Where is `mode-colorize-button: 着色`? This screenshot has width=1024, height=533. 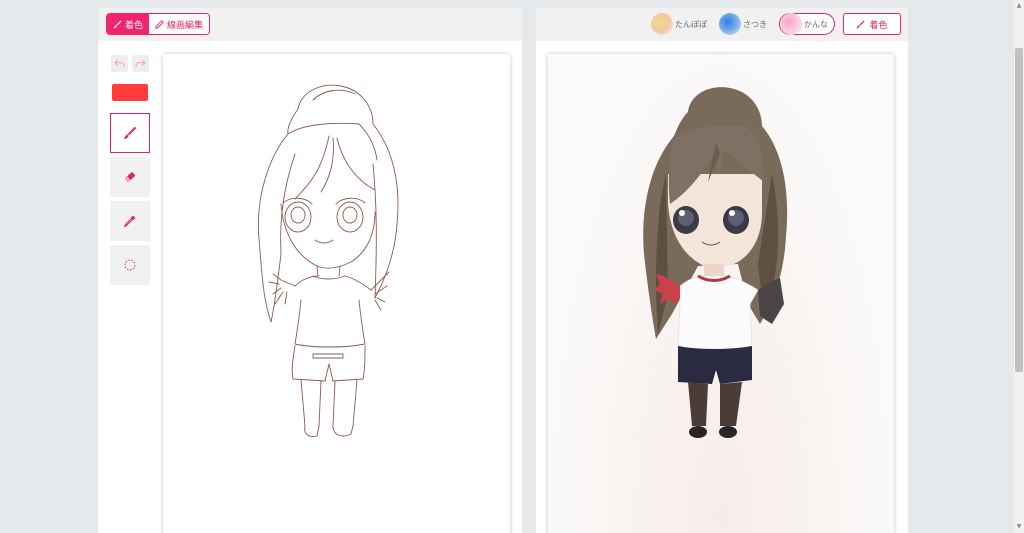 mode-colorize-button: 着色 is located at coordinates (128, 24).